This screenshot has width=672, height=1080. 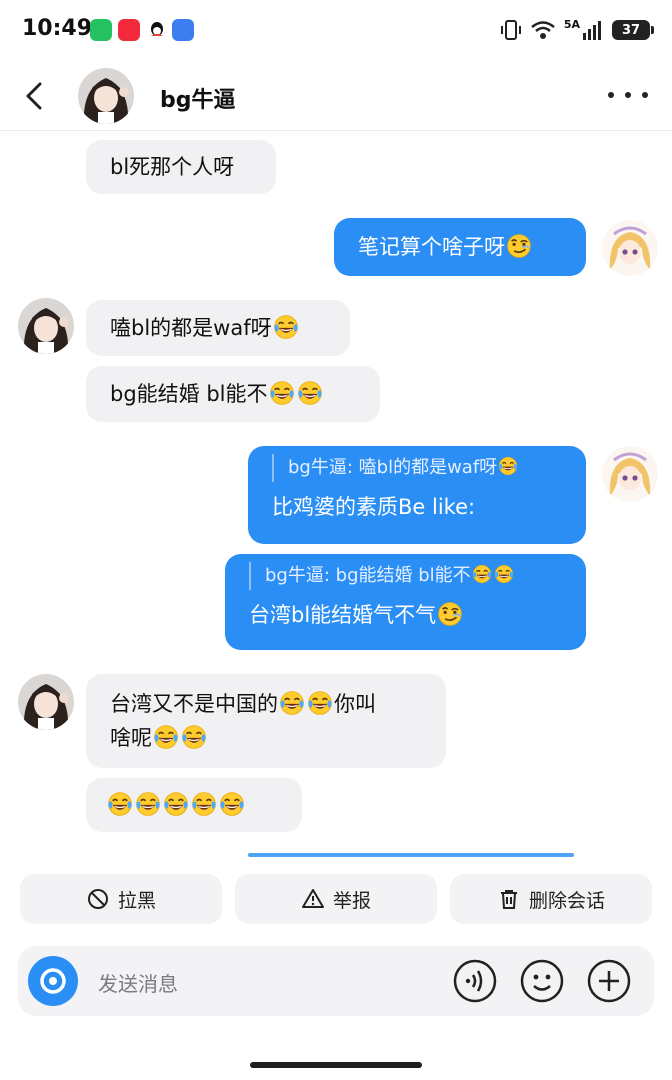 I want to click on message-bubble-outgoing: 笔记算个啥子呀, so click(x=460, y=247).